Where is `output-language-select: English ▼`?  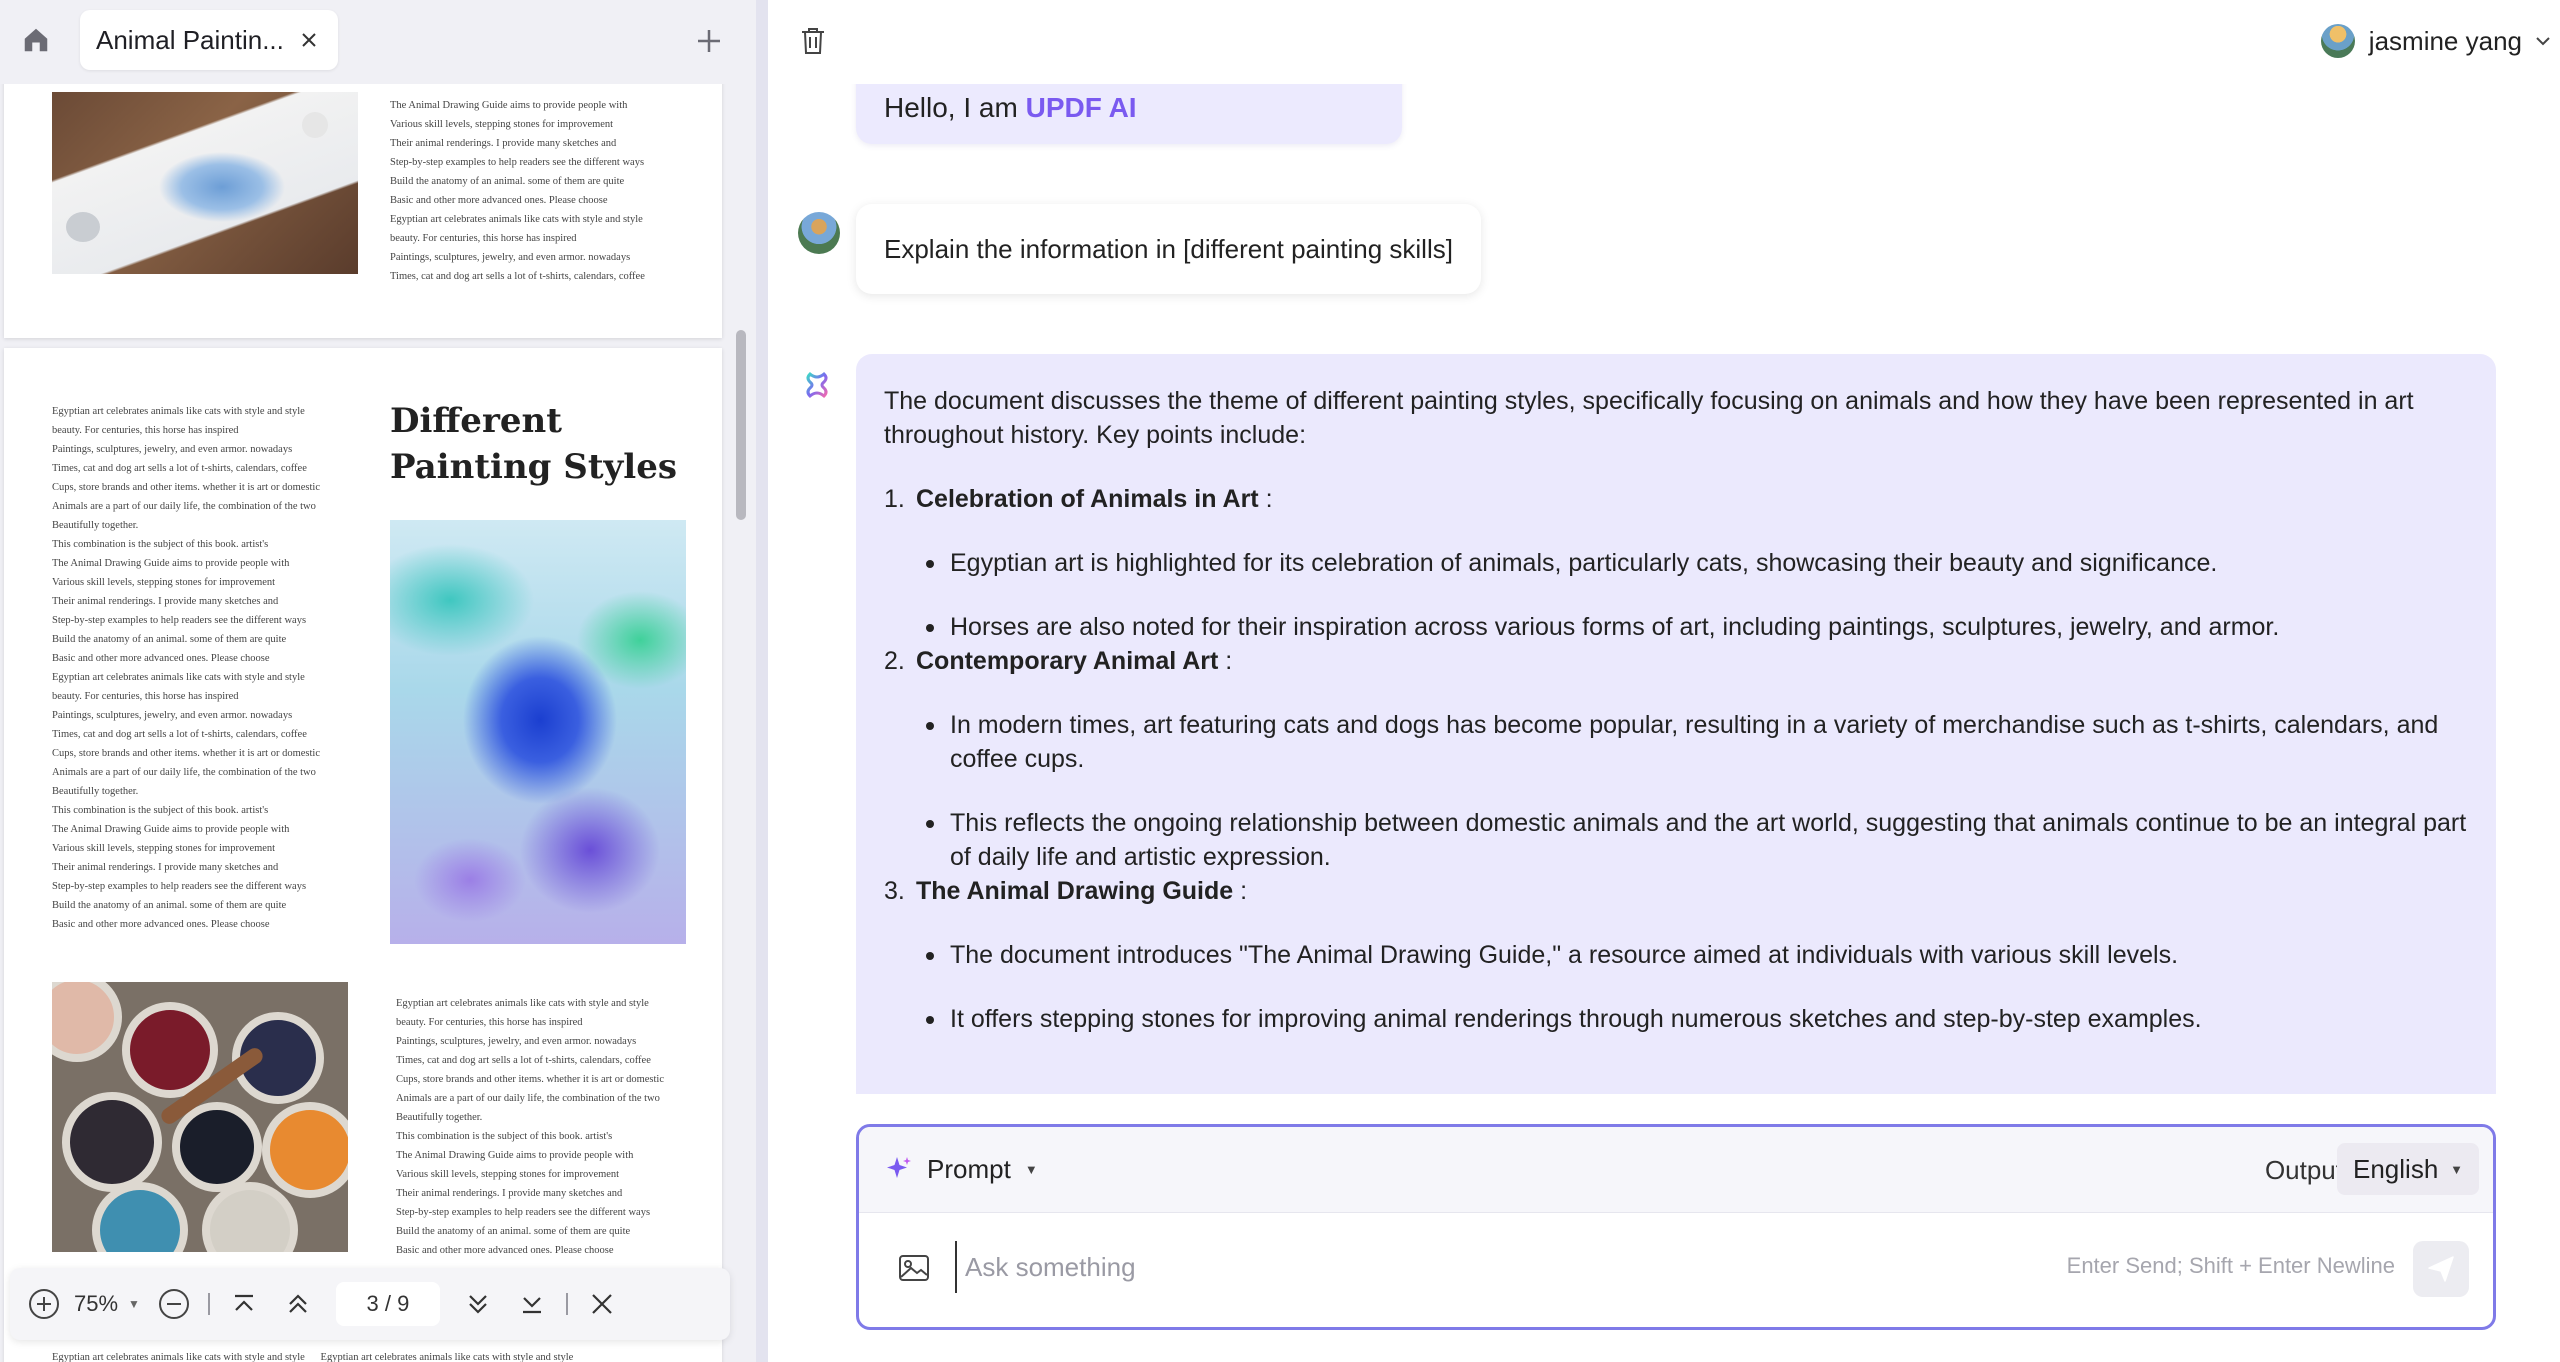 output-language-select: English ▼ is located at coordinates (2408, 1169).